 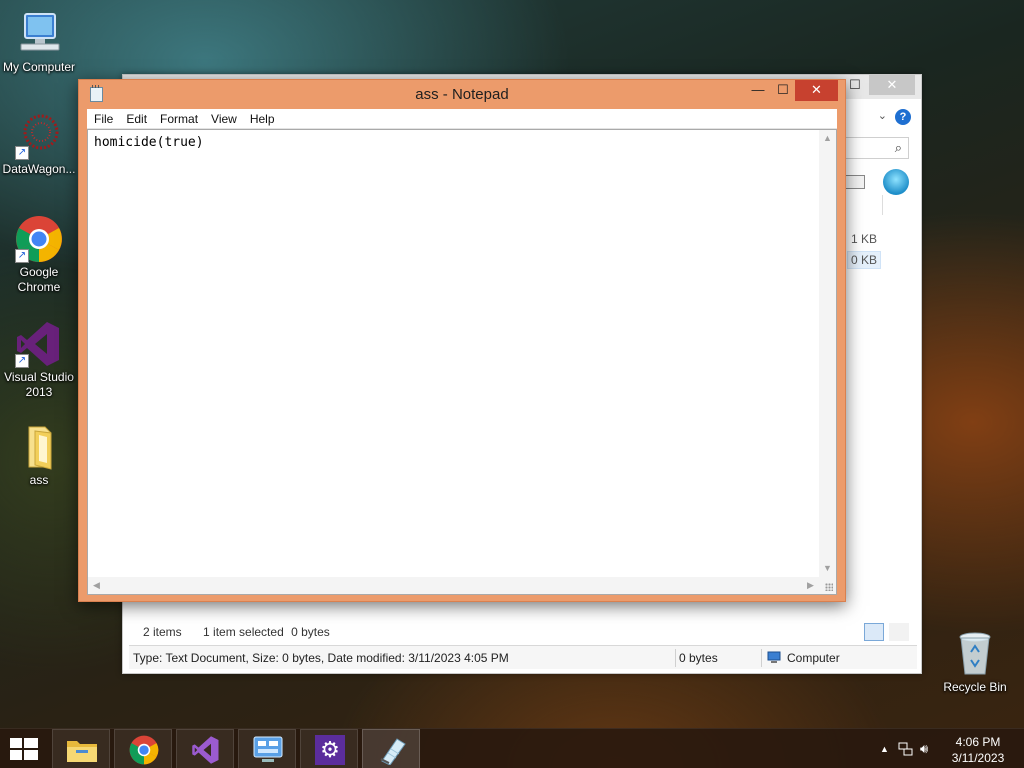 What do you see at coordinates (975, 654) in the screenshot?
I see `recycle-bin-icon` at bounding box center [975, 654].